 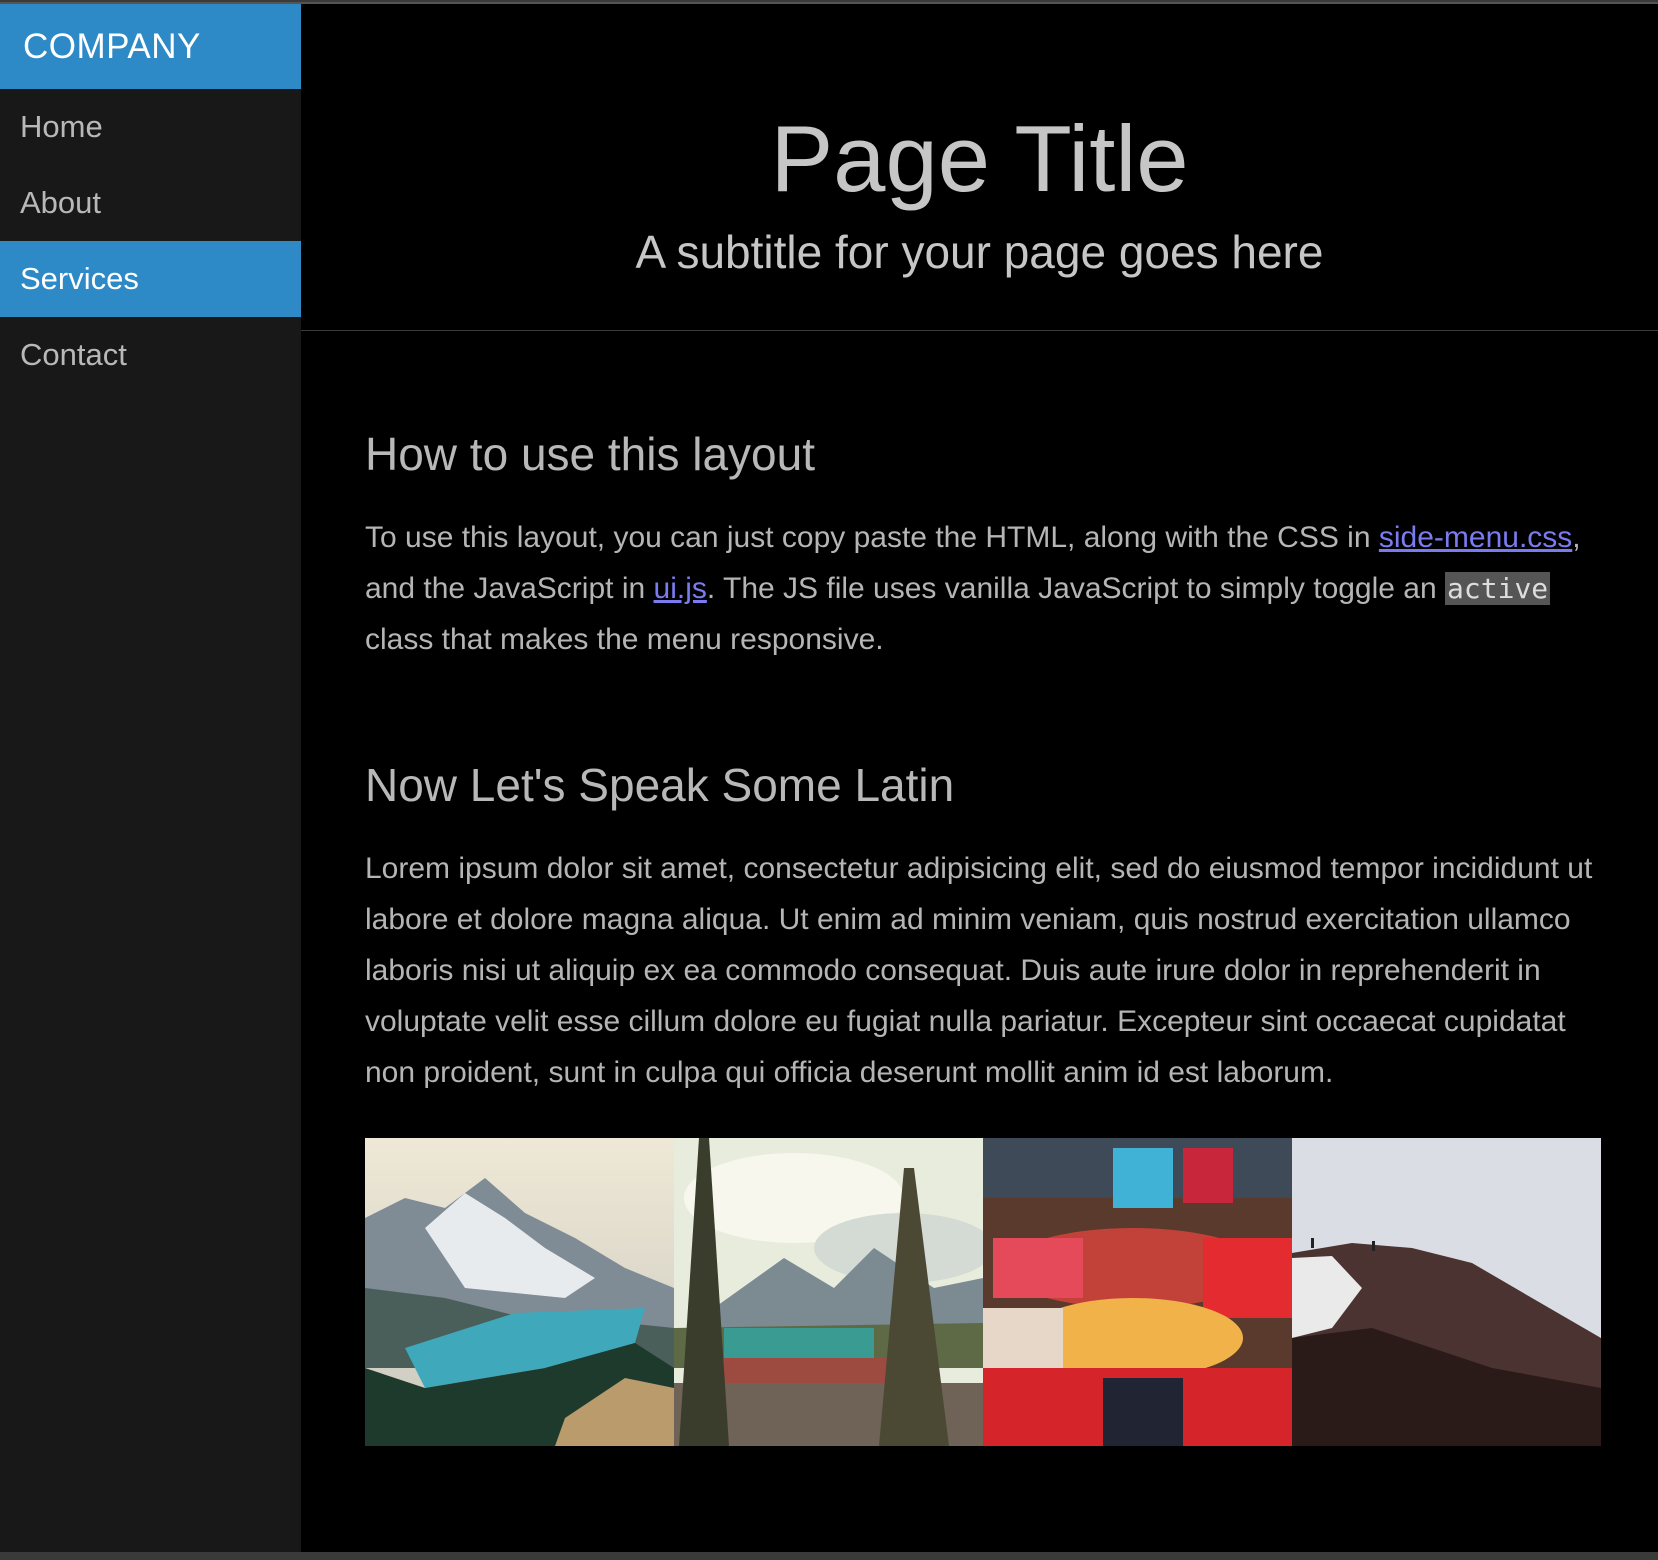 I want to click on photo-rocky-hill, so click(x=1446, y=1292).